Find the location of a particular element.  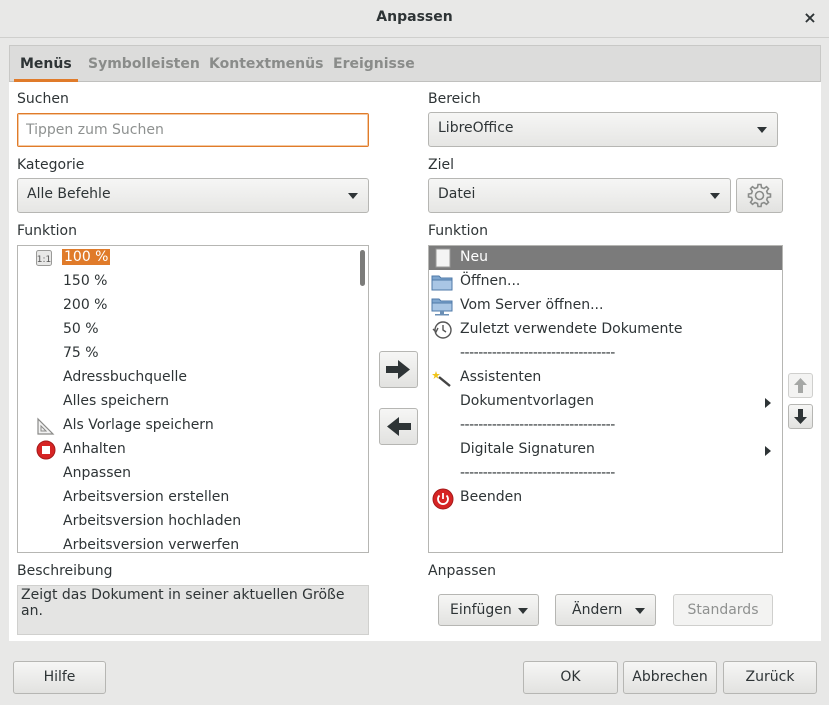

list-item-label: Anpassen is located at coordinates (97, 473).